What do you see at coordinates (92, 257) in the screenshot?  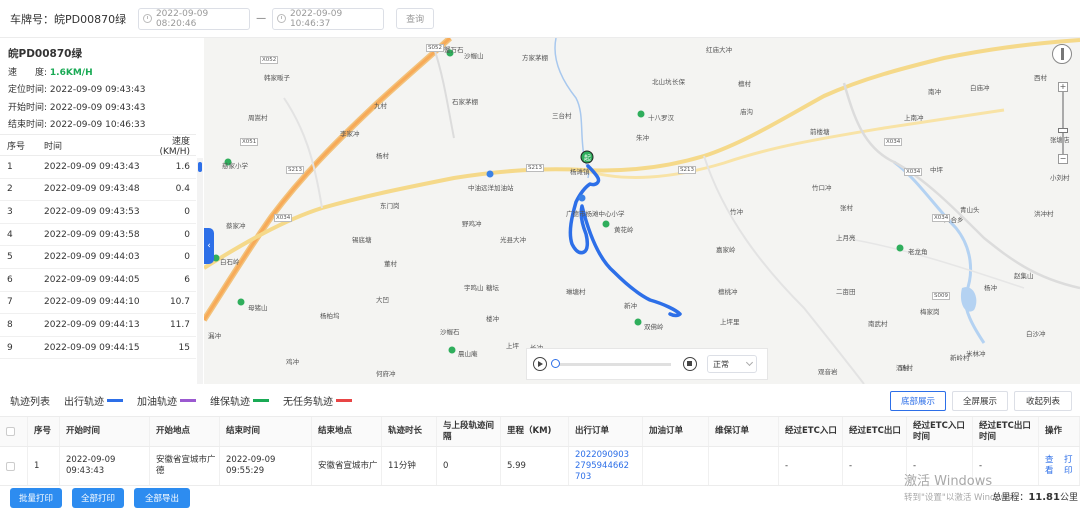 I see `table-cell: 2022-09-09 09:44:03` at bounding box center [92, 257].